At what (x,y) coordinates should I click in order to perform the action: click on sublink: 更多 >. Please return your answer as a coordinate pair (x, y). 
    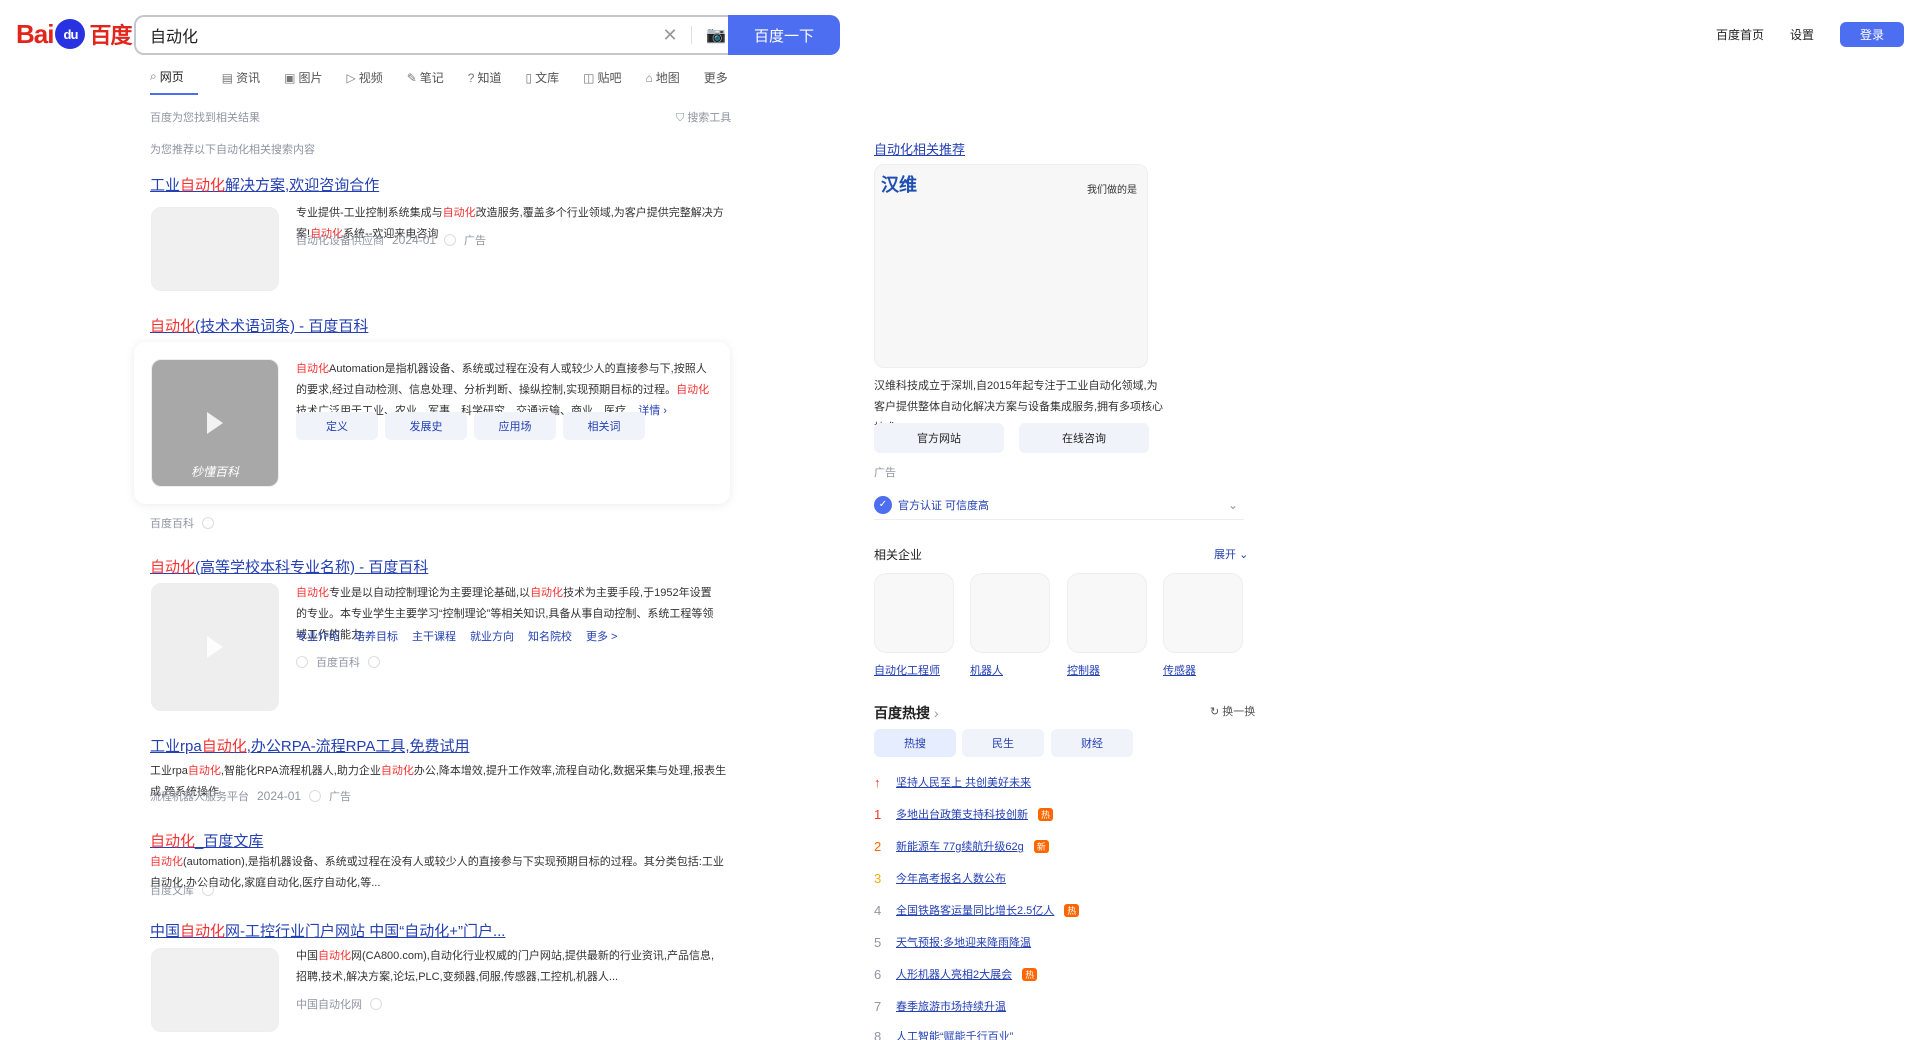
    Looking at the image, I should click on (601, 636).